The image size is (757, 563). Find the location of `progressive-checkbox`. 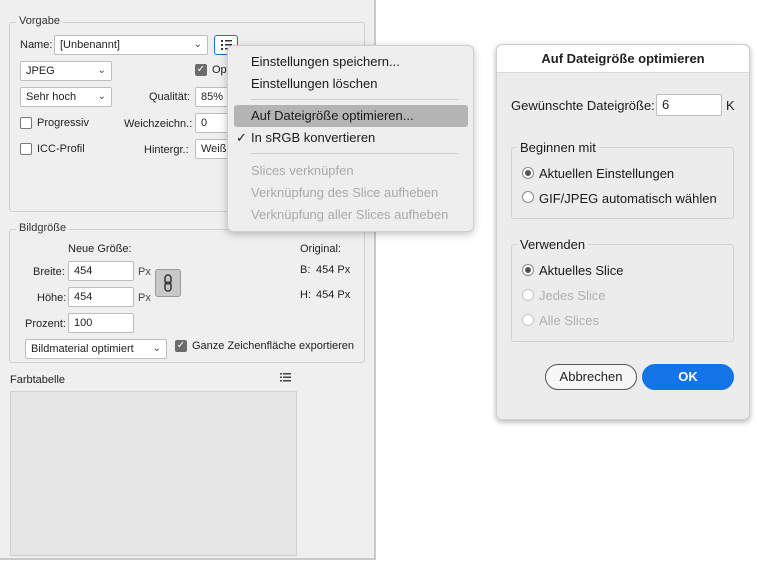

progressive-checkbox is located at coordinates (26, 123).